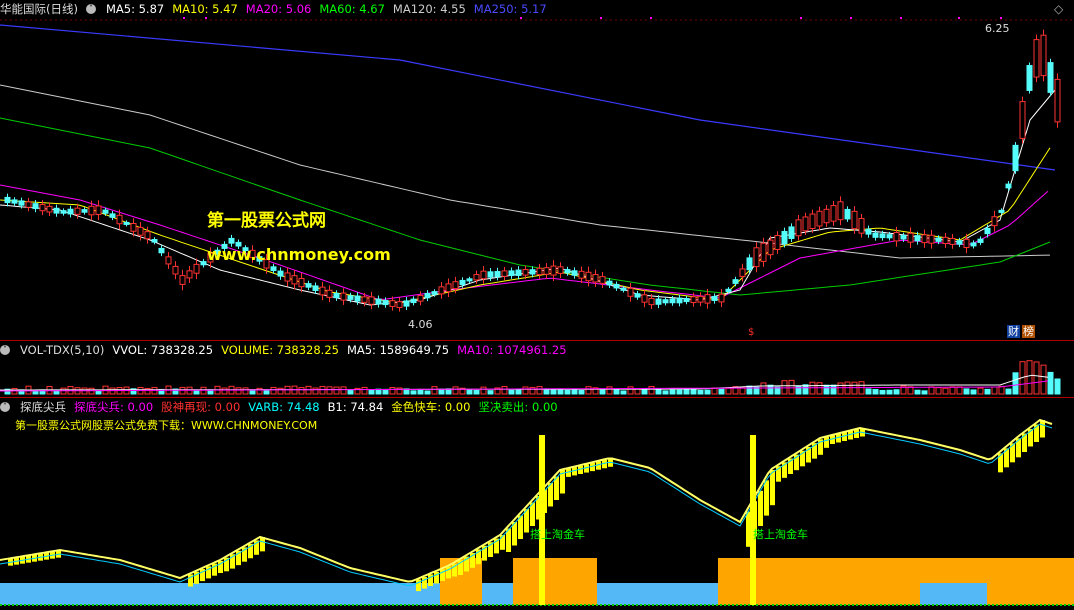  Describe the element at coordinates (751, 332) in the screenshot. I see `event-marker: $` at that location.